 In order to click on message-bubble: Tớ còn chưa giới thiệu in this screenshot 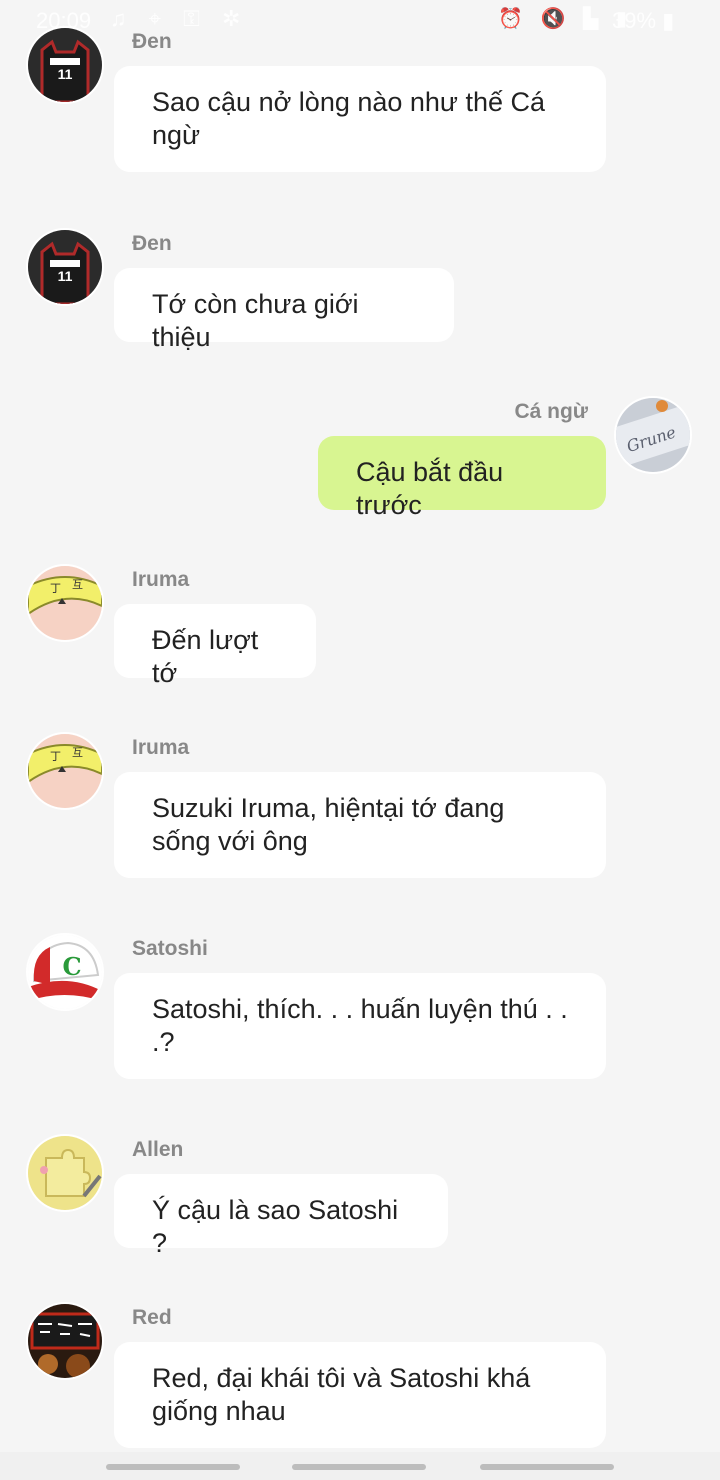, I will do `click(284, 310)`.